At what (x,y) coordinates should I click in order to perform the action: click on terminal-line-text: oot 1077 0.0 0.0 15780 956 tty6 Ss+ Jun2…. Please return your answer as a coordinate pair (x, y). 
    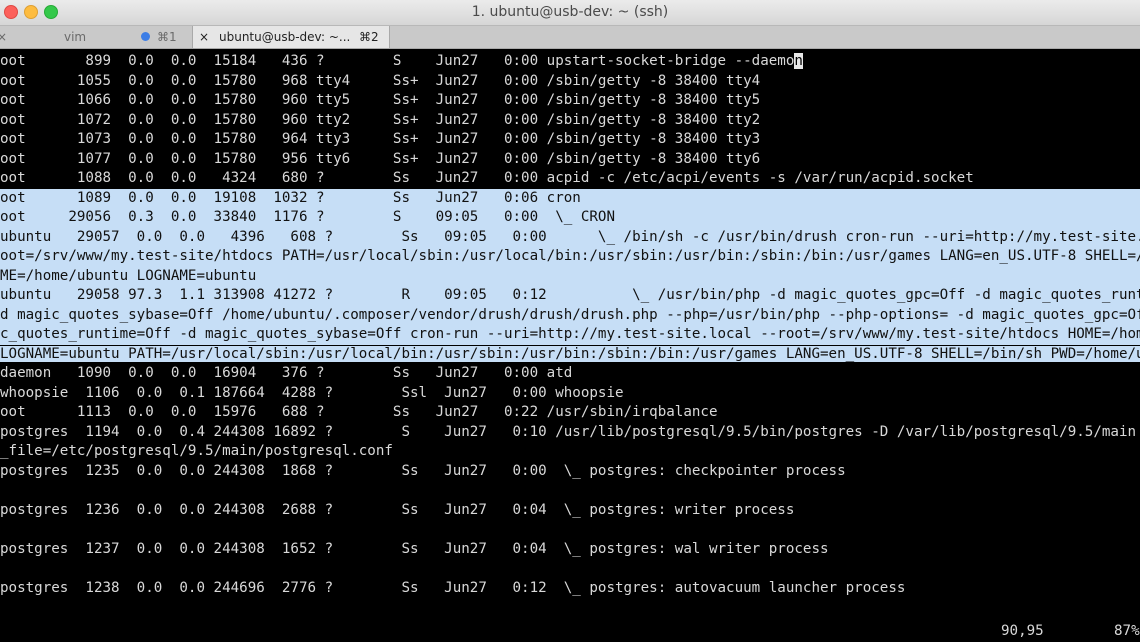
    Looking at the image, I should click on (380, 158).